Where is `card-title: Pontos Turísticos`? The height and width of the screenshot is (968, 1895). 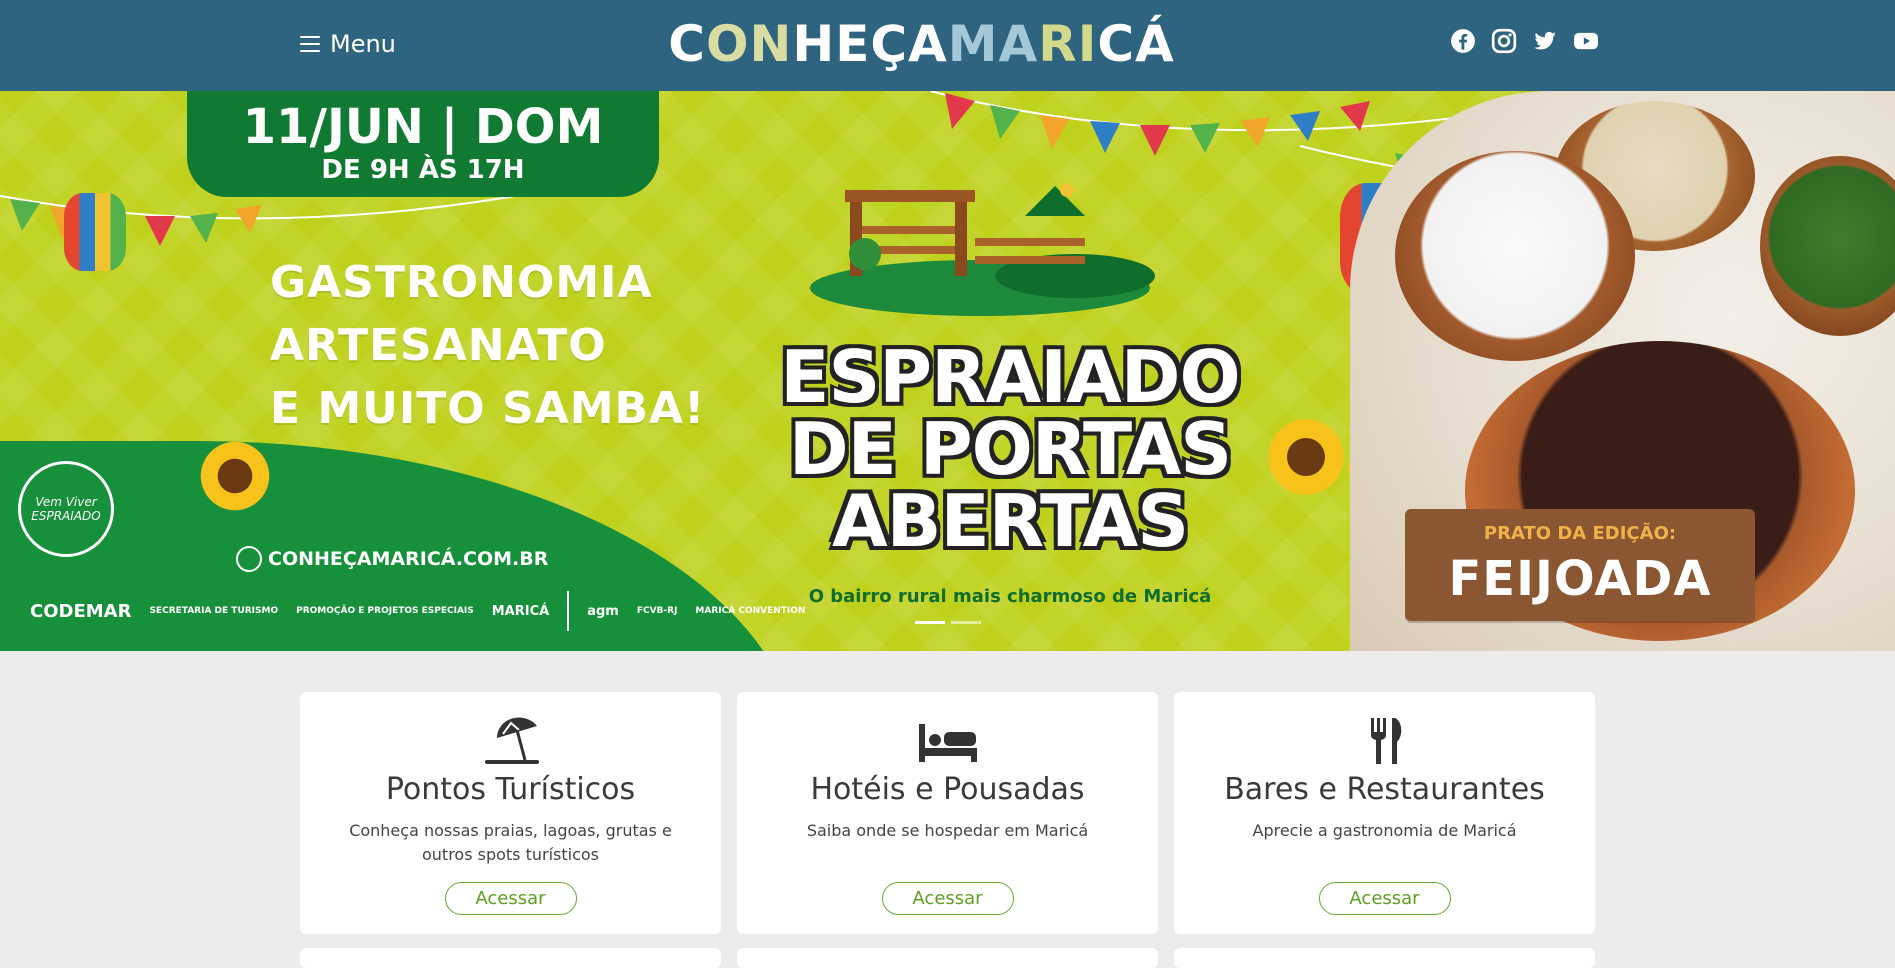 card-title: Pontos Turísticos is located at coordinates (510, 789).